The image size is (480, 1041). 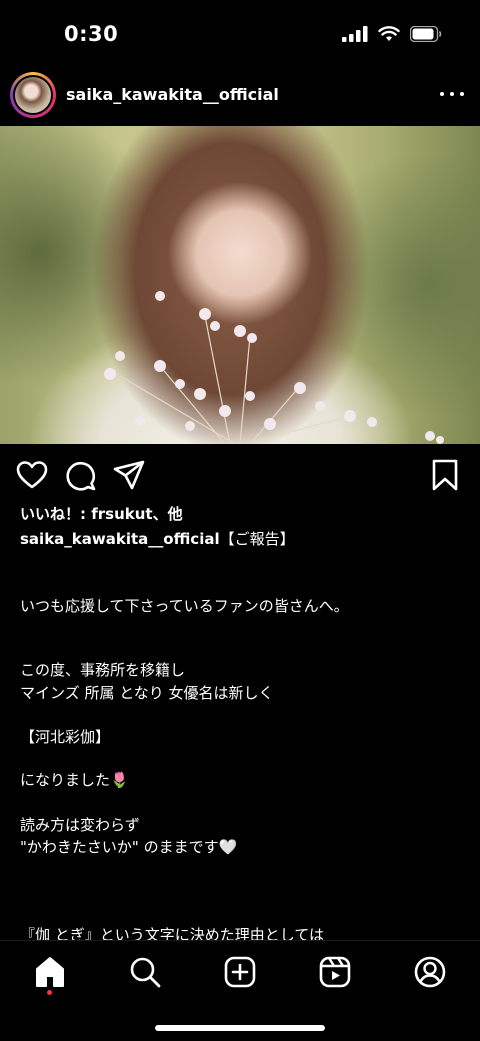 What do you see at coordinates (172, 94) in the screenshot?
I see `post-username: saika_kawakita__official` at bounding box center [172, 94].